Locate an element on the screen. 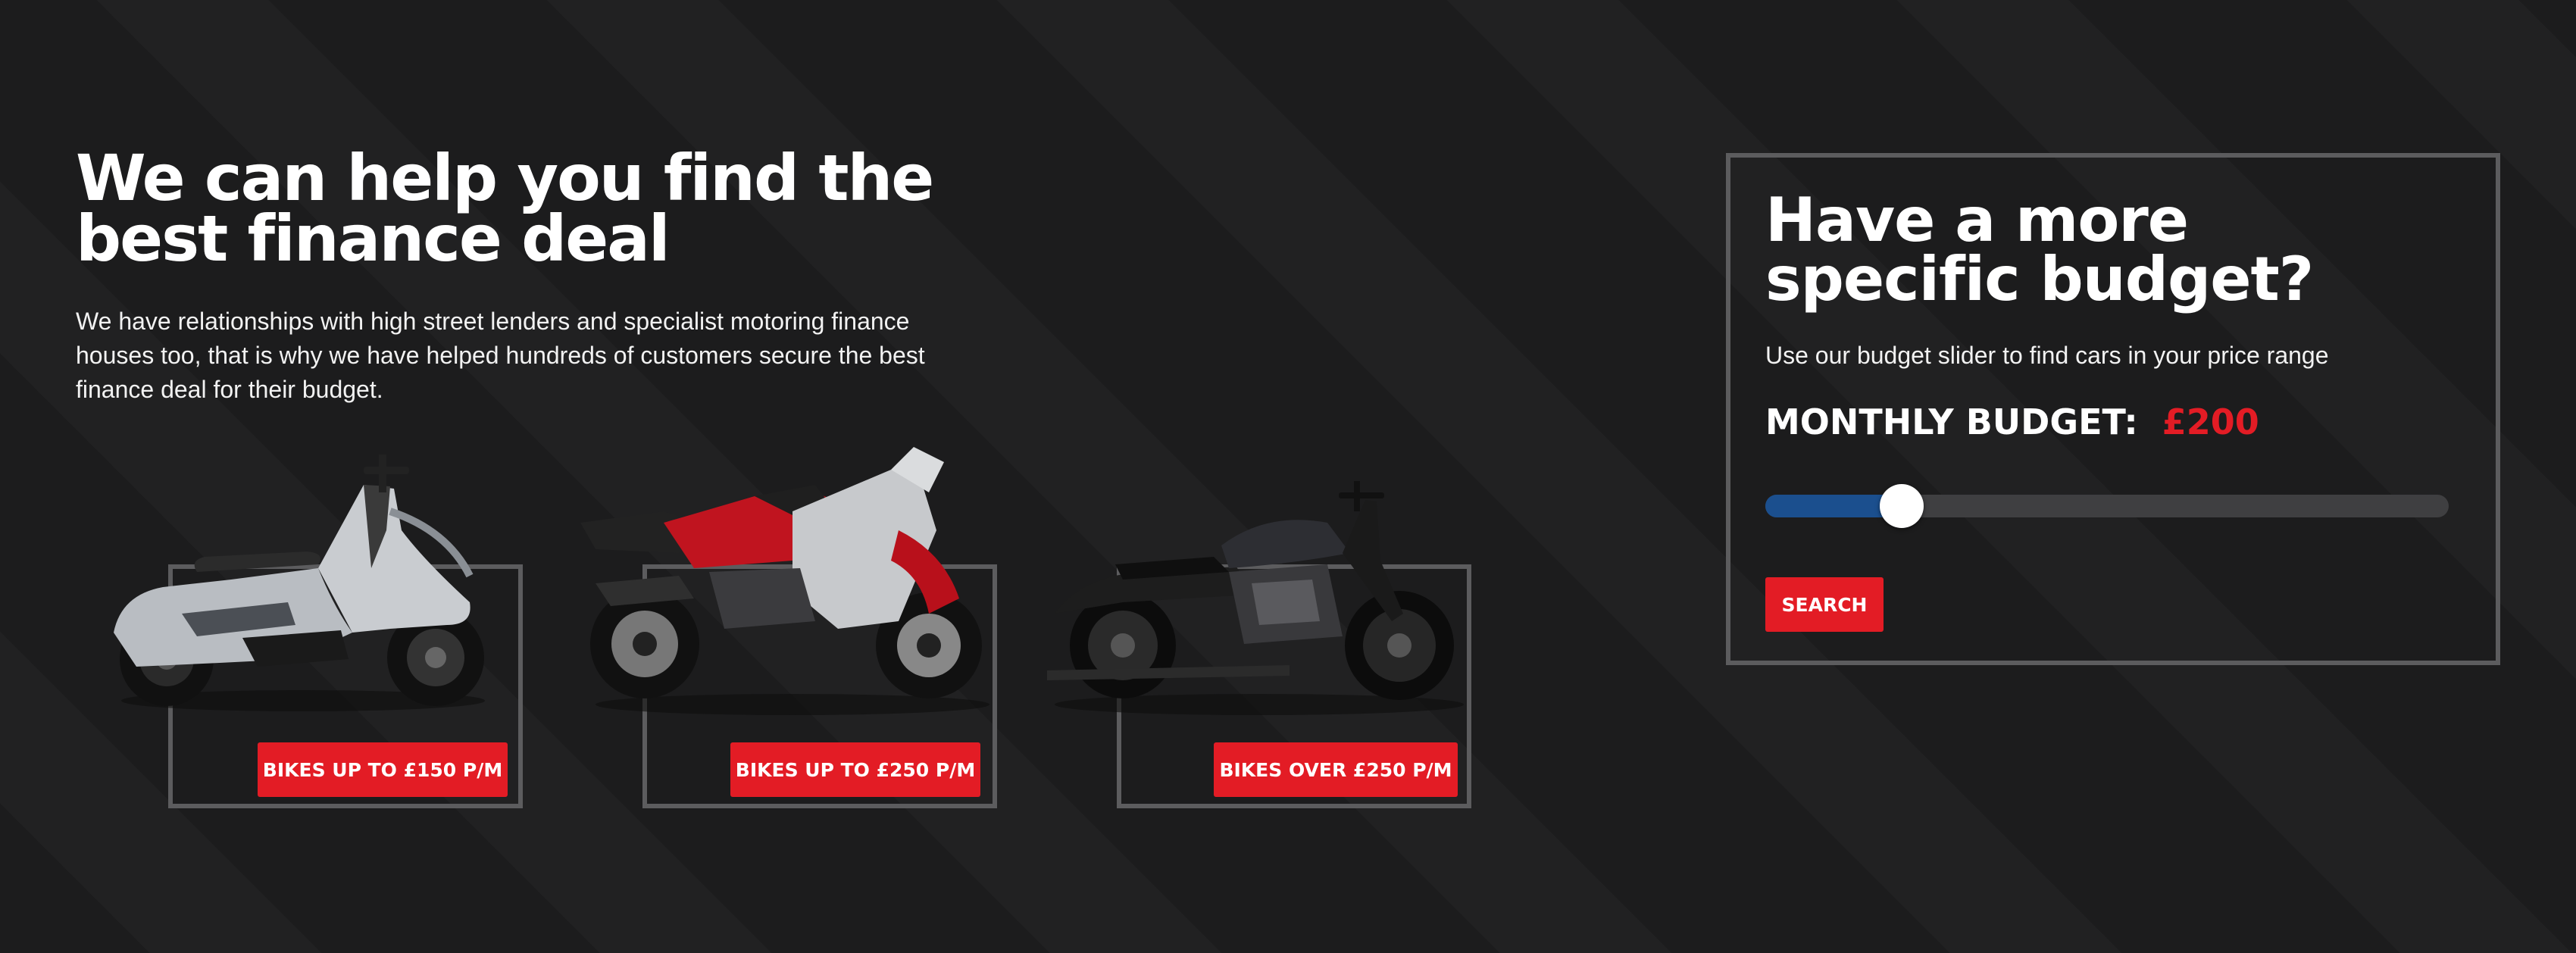  bikes-over-250-button: BIKES OVER £250 P/M is located at coordinates (1336, 769).